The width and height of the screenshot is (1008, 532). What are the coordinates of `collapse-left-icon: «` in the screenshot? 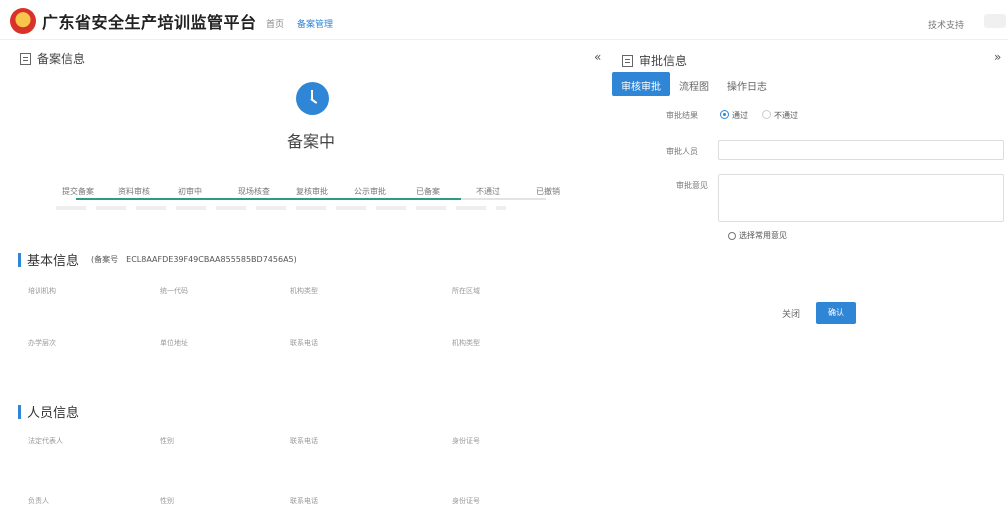 It's located at (597, 57).